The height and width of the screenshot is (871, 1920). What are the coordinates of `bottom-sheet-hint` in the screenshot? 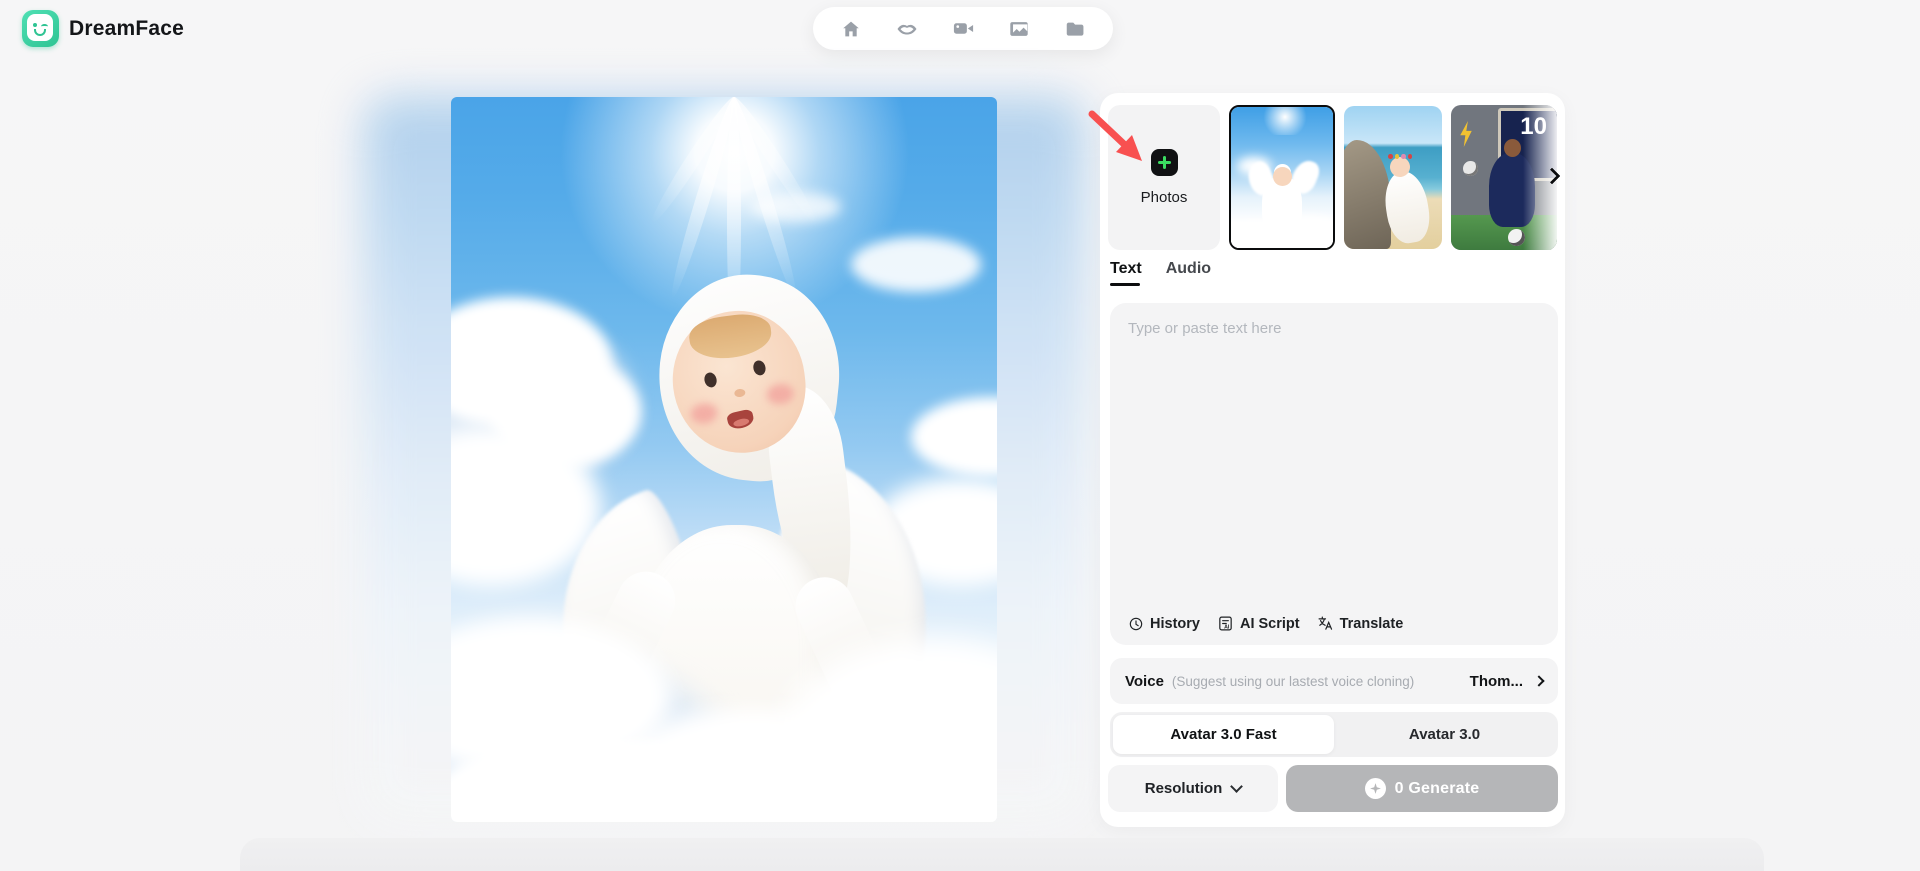 It's located at (1002, 854).